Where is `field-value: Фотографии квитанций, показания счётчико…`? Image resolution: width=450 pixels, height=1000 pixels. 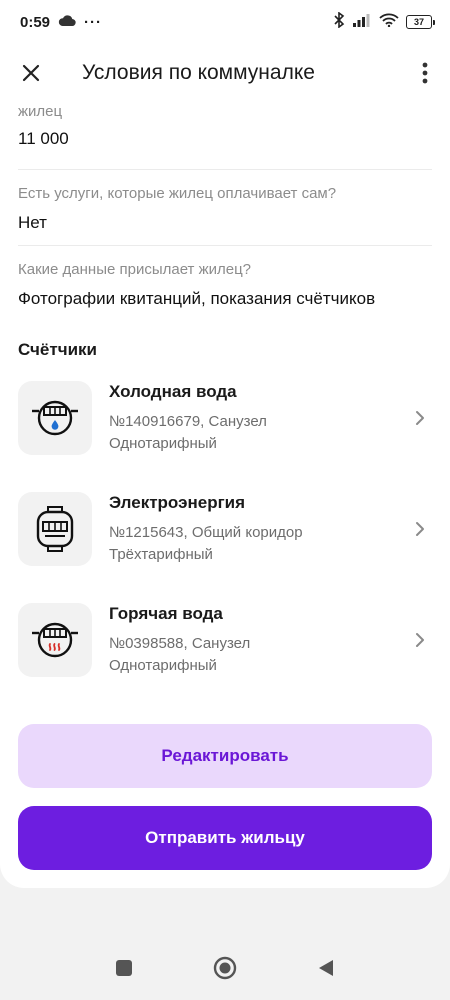 field-value: Фотографии квитанций, показания счётчико… is located at coordinates (197, 298).